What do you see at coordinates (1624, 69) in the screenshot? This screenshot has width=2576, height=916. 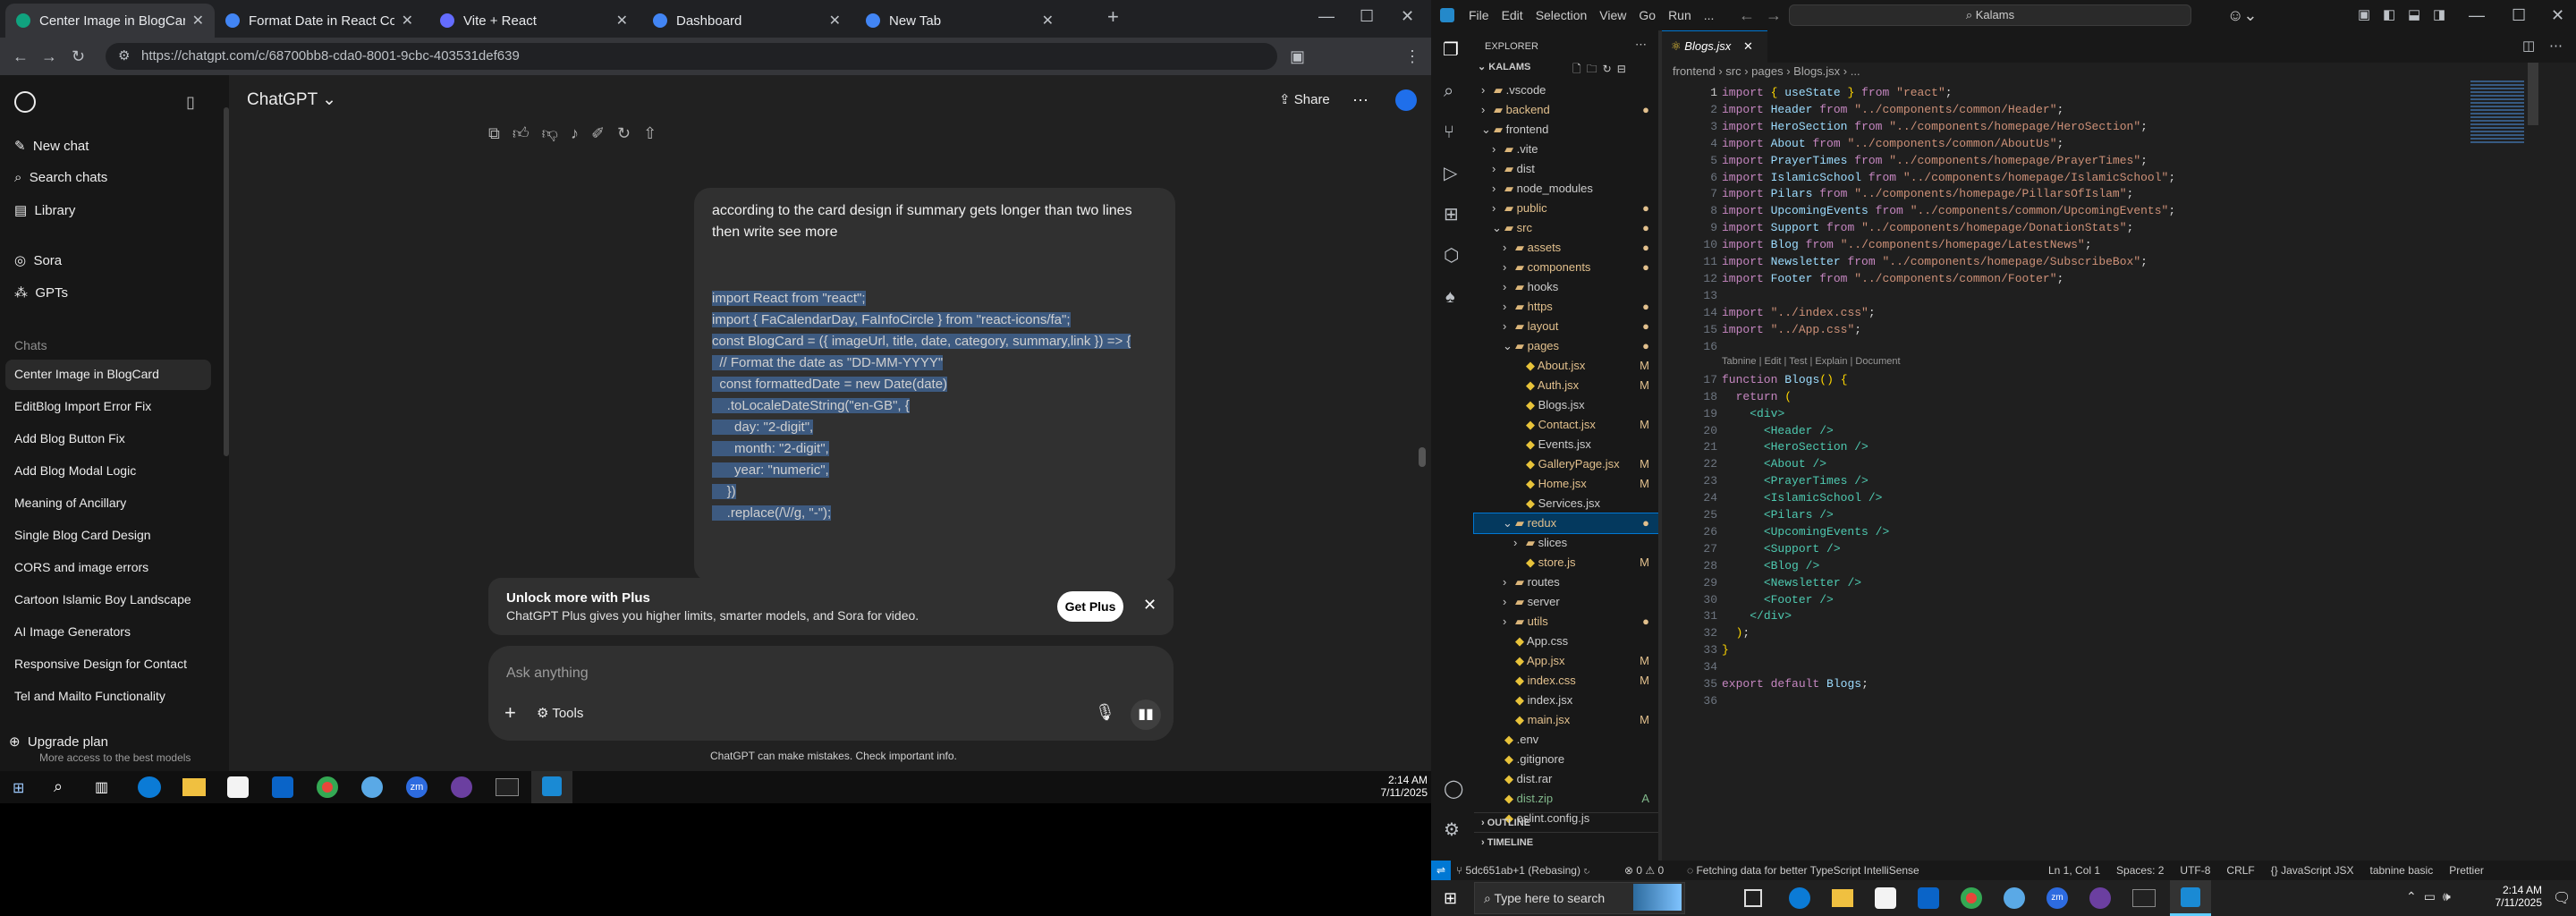 I see `collapse-icon: ⊟` at bounding box center [1624, 69].